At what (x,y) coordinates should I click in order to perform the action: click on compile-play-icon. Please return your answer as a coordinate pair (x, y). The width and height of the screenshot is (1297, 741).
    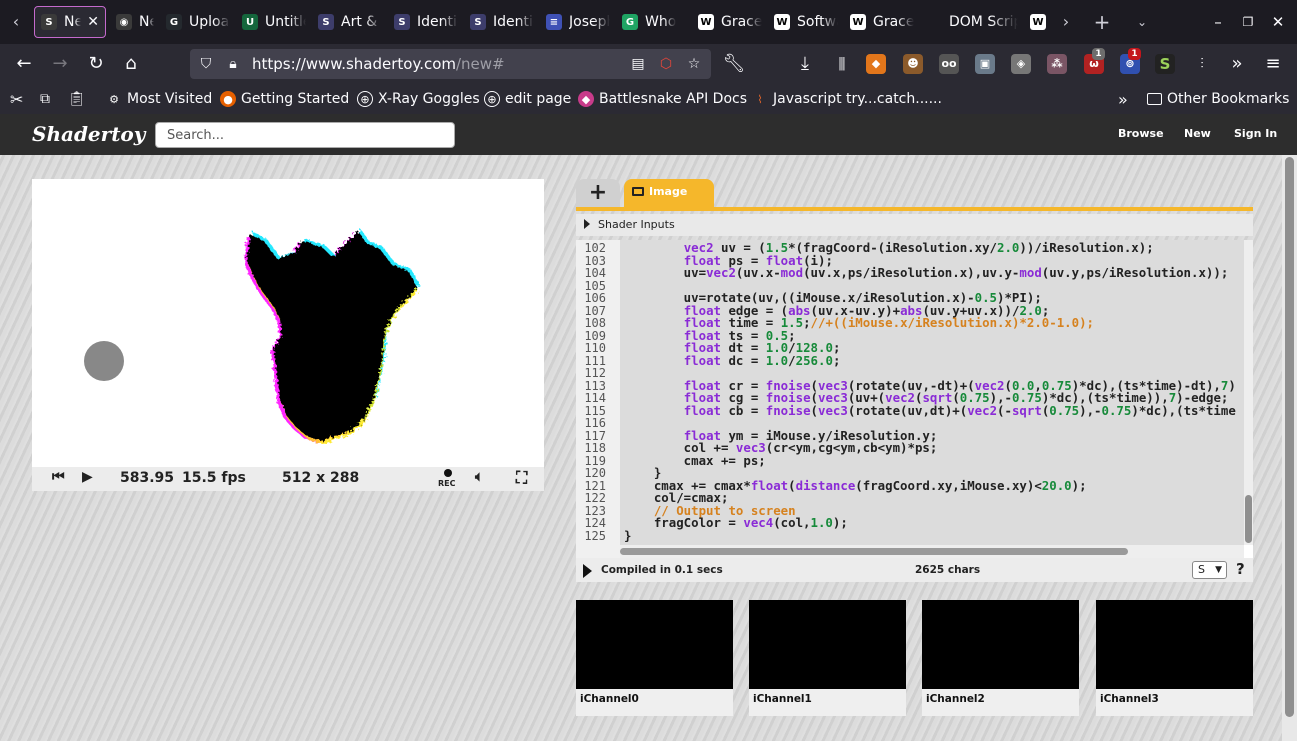
    Looking at the image, I should click on (587, 571).